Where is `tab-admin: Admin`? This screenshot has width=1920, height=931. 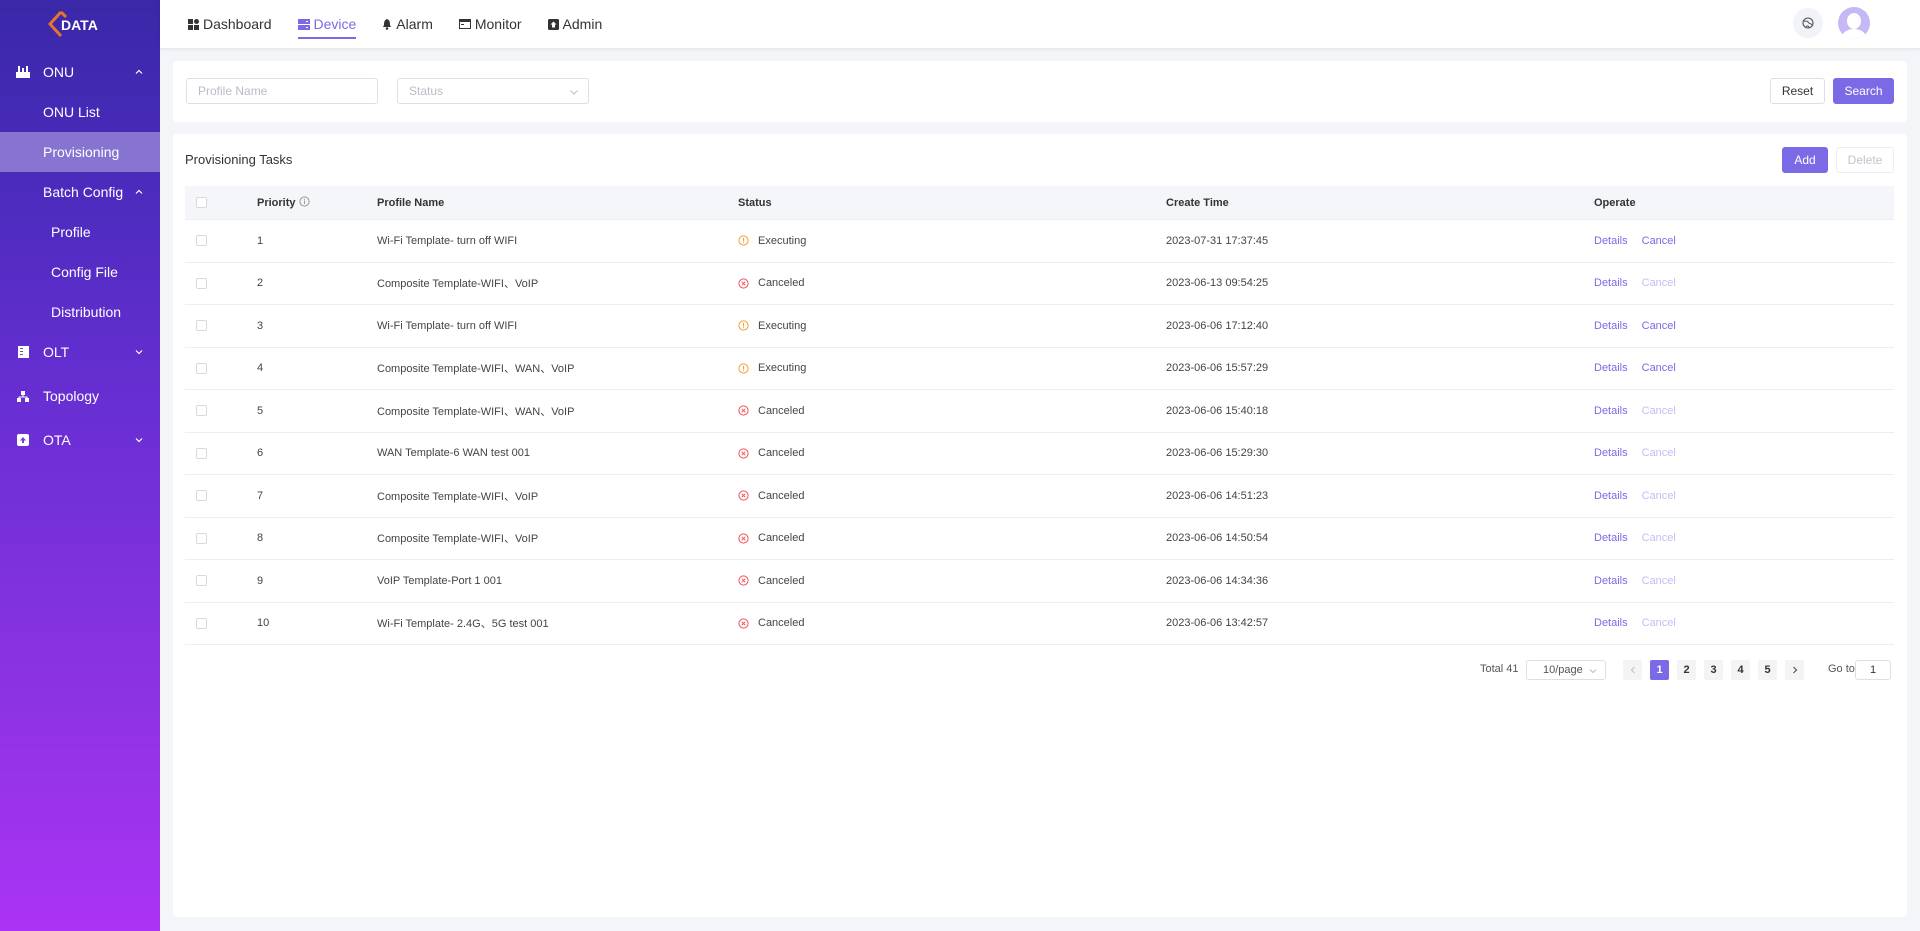
tab-admin: Admin is located at coordinates (574, 24).